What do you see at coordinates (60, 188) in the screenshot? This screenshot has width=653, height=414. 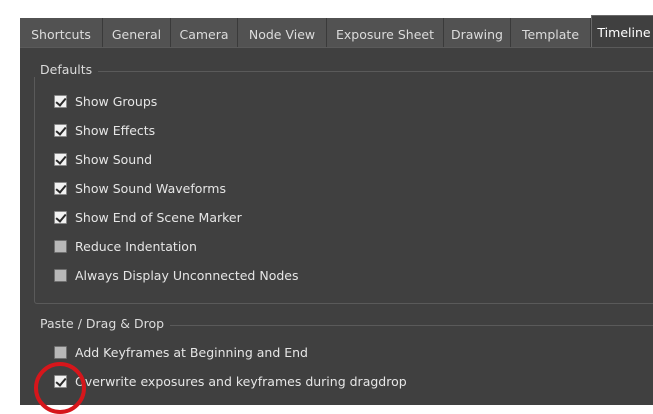 I see `show-sound-waveforms-checkbox` at bounding box center [60, 188].